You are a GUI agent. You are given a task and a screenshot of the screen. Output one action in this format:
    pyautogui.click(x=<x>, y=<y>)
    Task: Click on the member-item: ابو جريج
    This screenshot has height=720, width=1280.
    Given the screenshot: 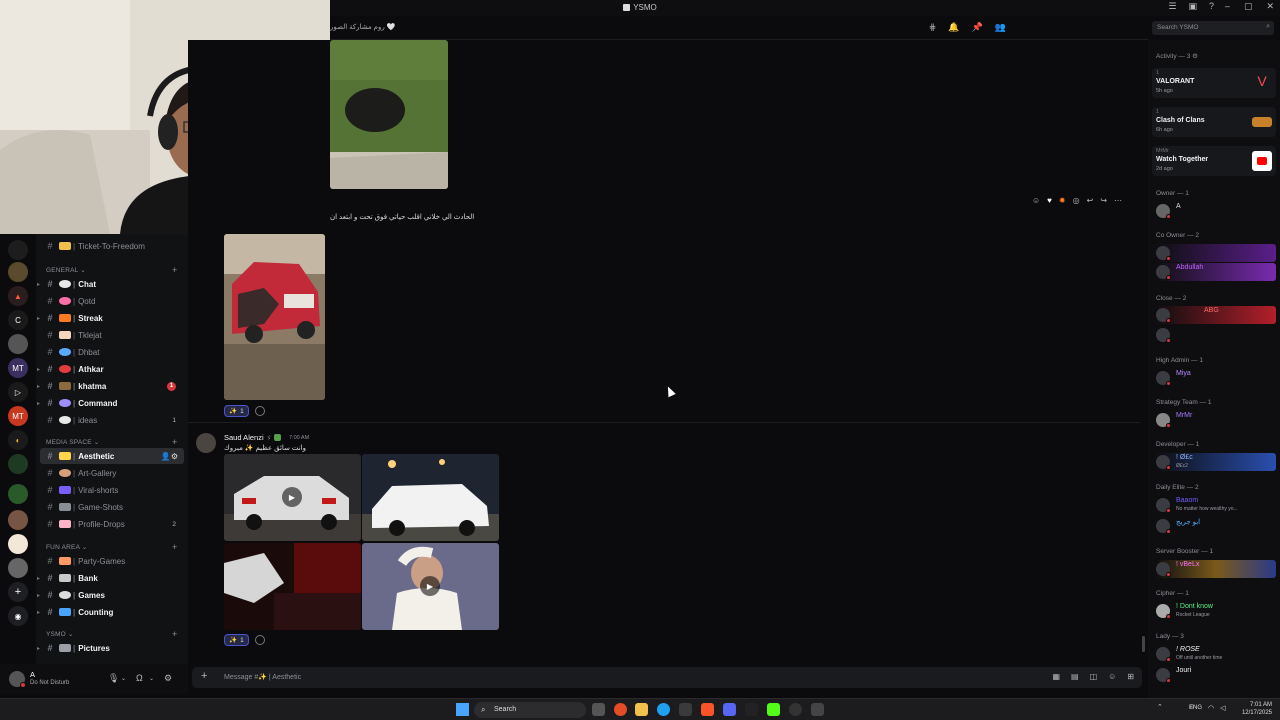 What is the action you would take?
    pyautogui.click(x=1216, y=526)
    